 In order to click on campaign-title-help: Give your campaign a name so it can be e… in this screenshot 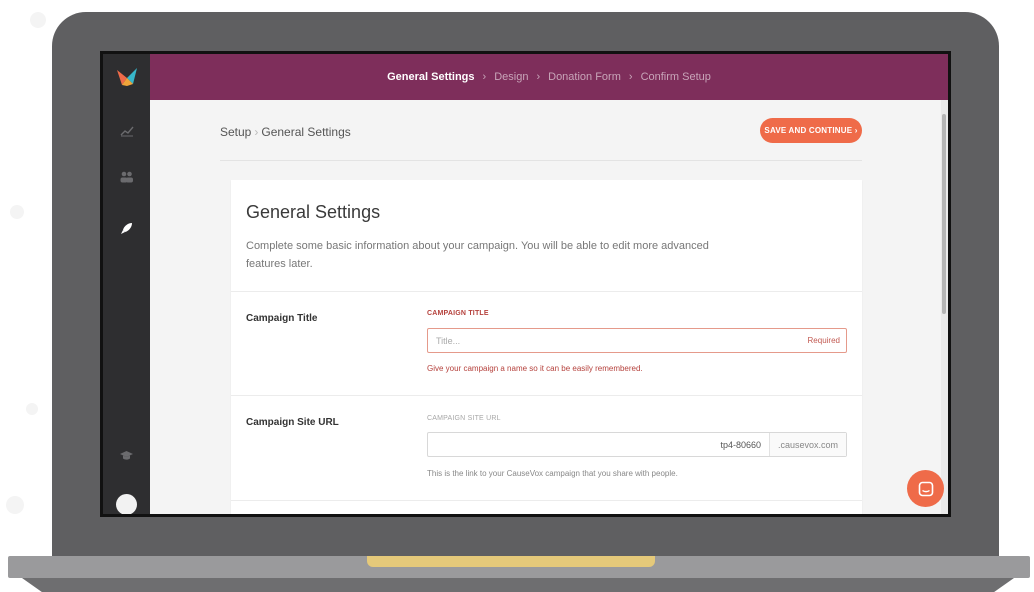, I will do `click(535, 368)`.